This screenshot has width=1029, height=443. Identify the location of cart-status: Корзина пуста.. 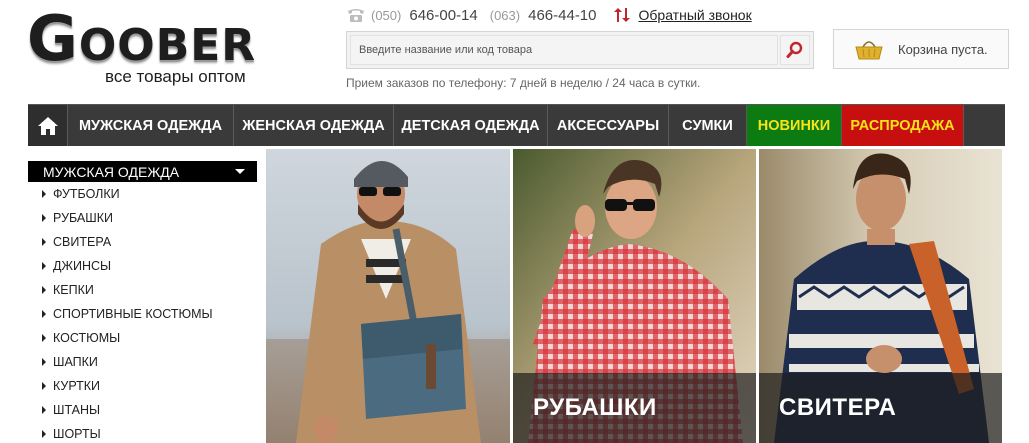
(943, 49).